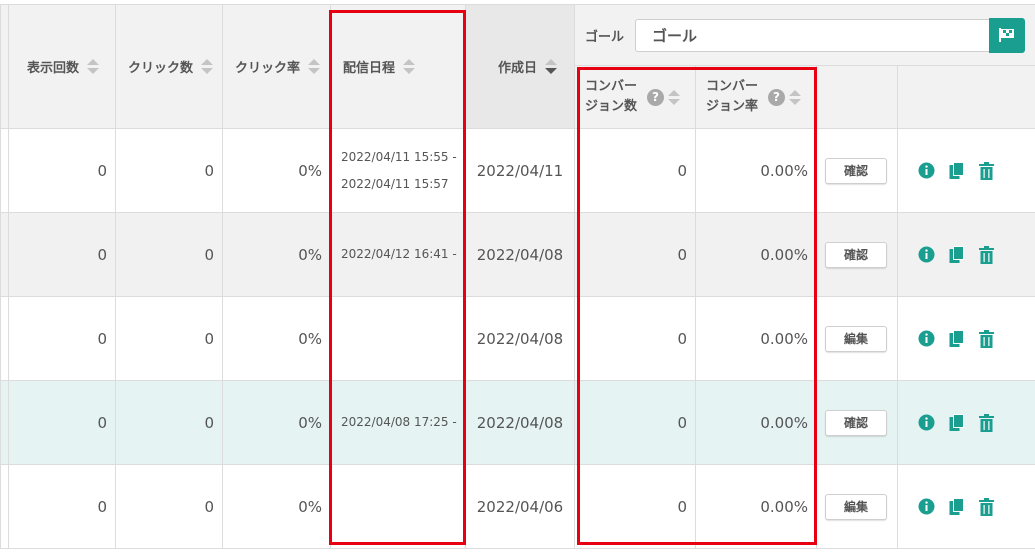  What do you see at coordinates (62, 66) in the screenshot?
I see `header-impressions: 表示回数` at bounding box center [62, 66].